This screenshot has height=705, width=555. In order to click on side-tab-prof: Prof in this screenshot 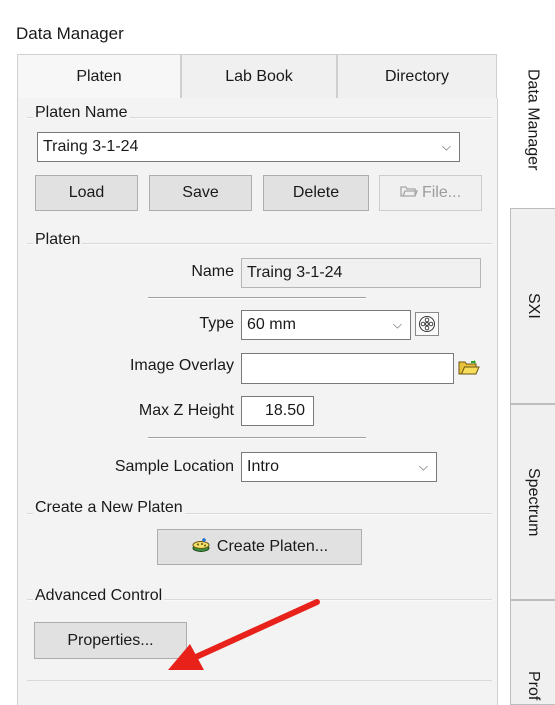, I will do `click(532, 652)`.